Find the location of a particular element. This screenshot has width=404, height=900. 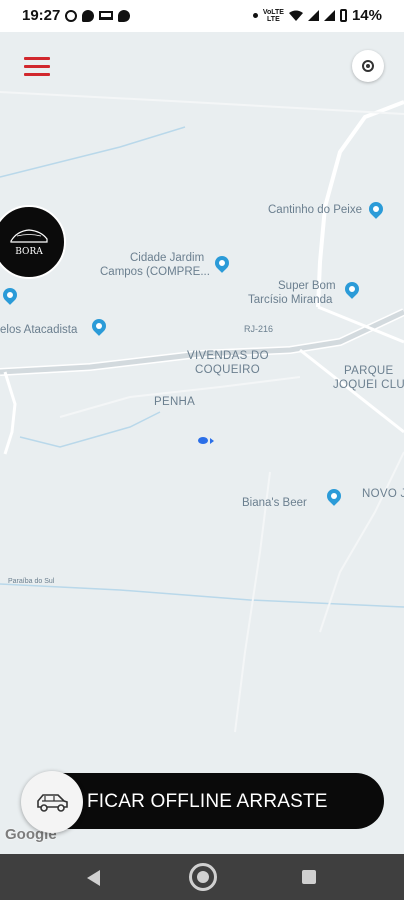

road-label: RJ-216 is located at coordinates (259, 329).